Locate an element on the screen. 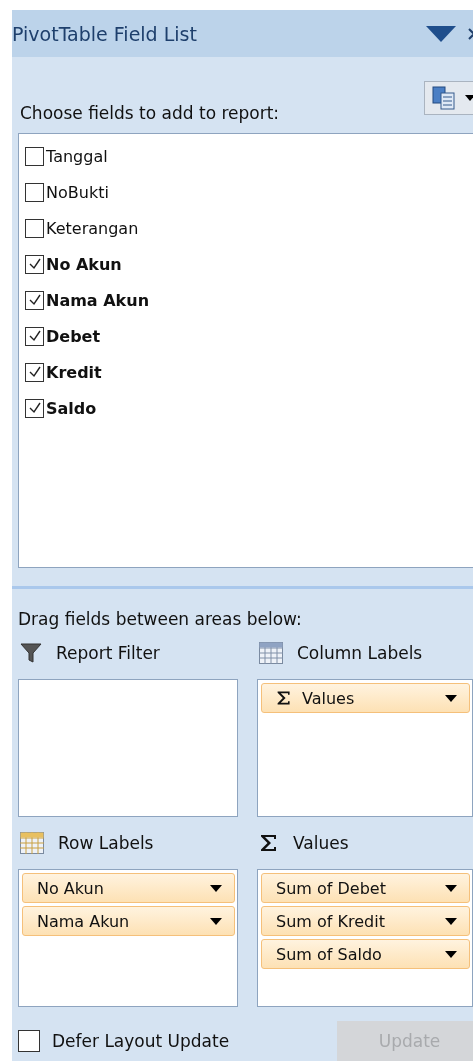  field-button: Sum of Kredit is located at coordinates (365, 921).